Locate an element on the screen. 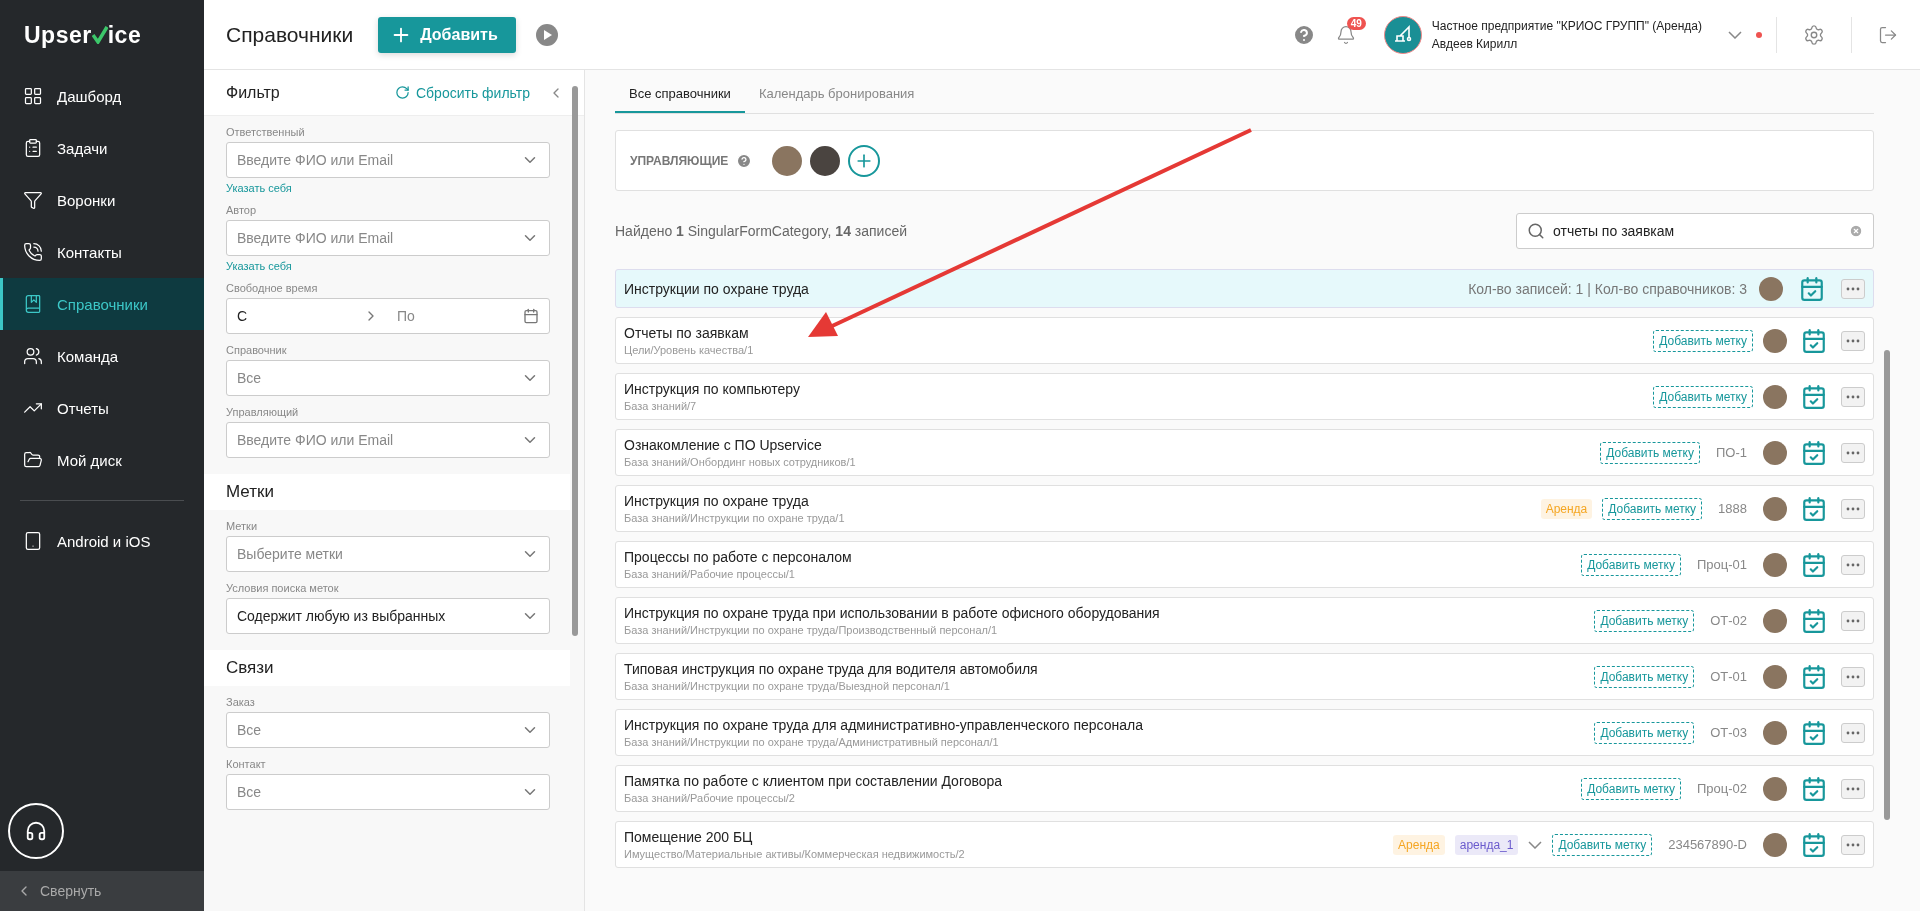  logout-button is located at coordinates (1888, 34).